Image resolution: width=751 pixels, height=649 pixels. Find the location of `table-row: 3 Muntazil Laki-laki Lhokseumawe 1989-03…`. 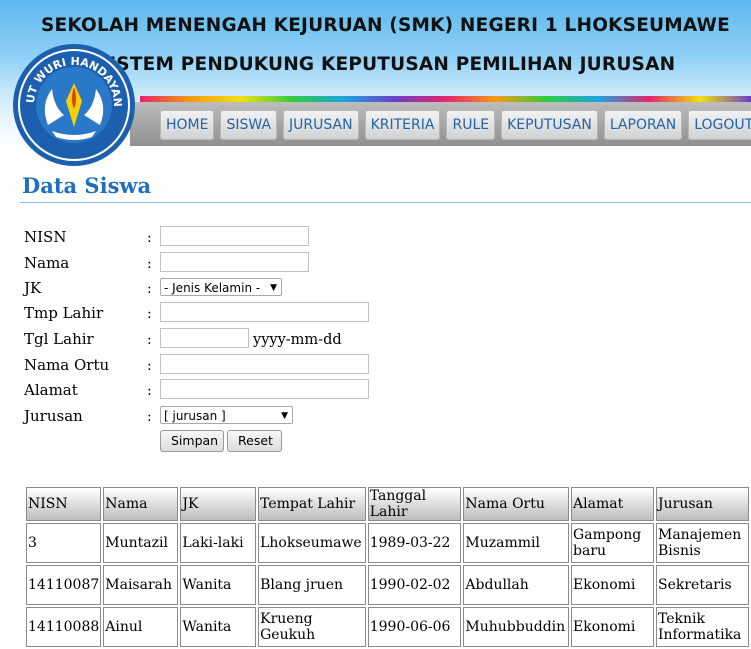

table-row: 3 Muntazil Laki-laki Lhokseumawe 1989-03… is located at coordinates (387, 543).